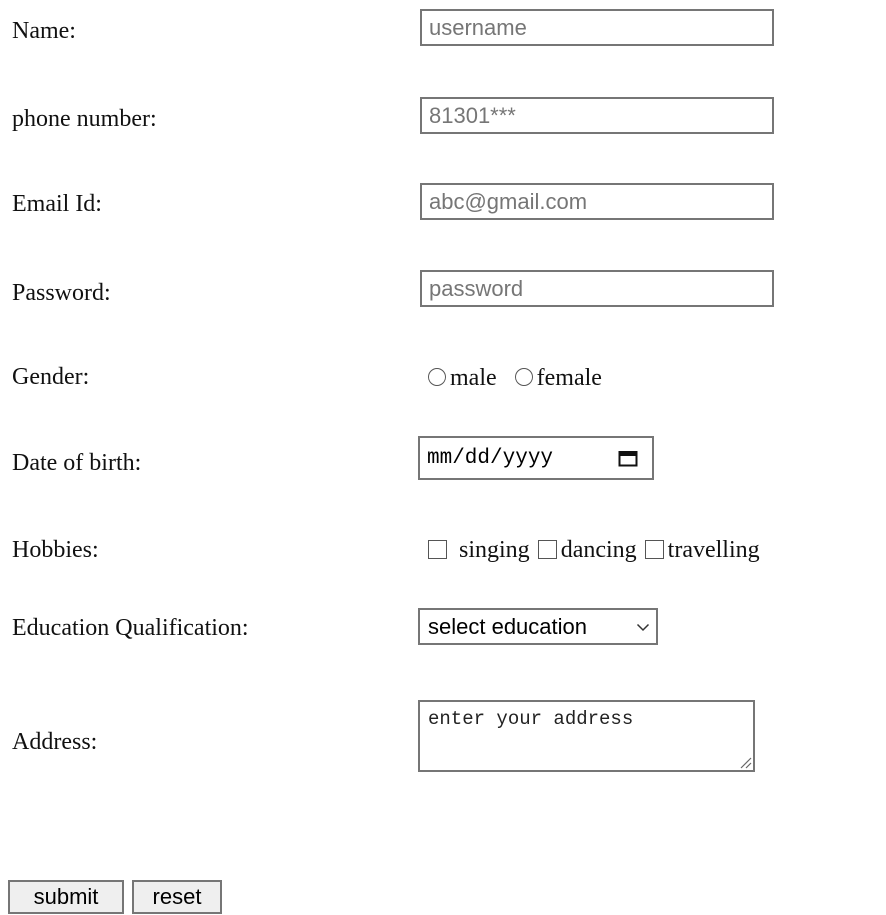 This screenshot has width=886, height=915. Describe the element at coordinates (547, 549) in the screenshot. I see `checkbox-dancing` at that location.